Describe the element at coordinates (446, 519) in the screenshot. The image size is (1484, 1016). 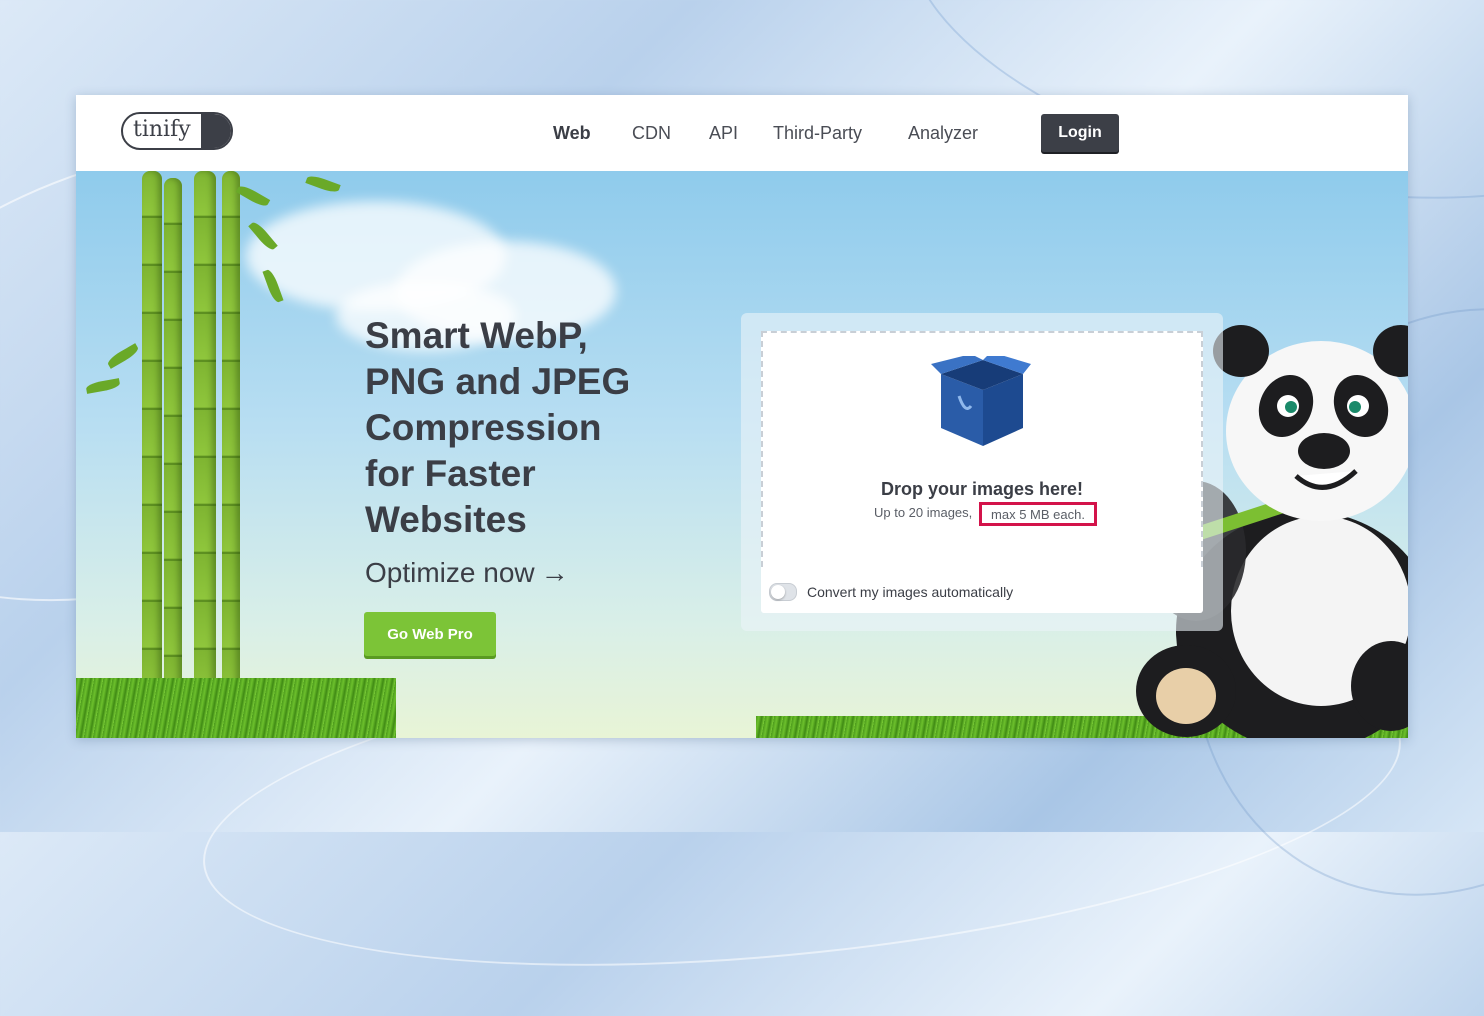
I see `headline-line: Websites` at that location.